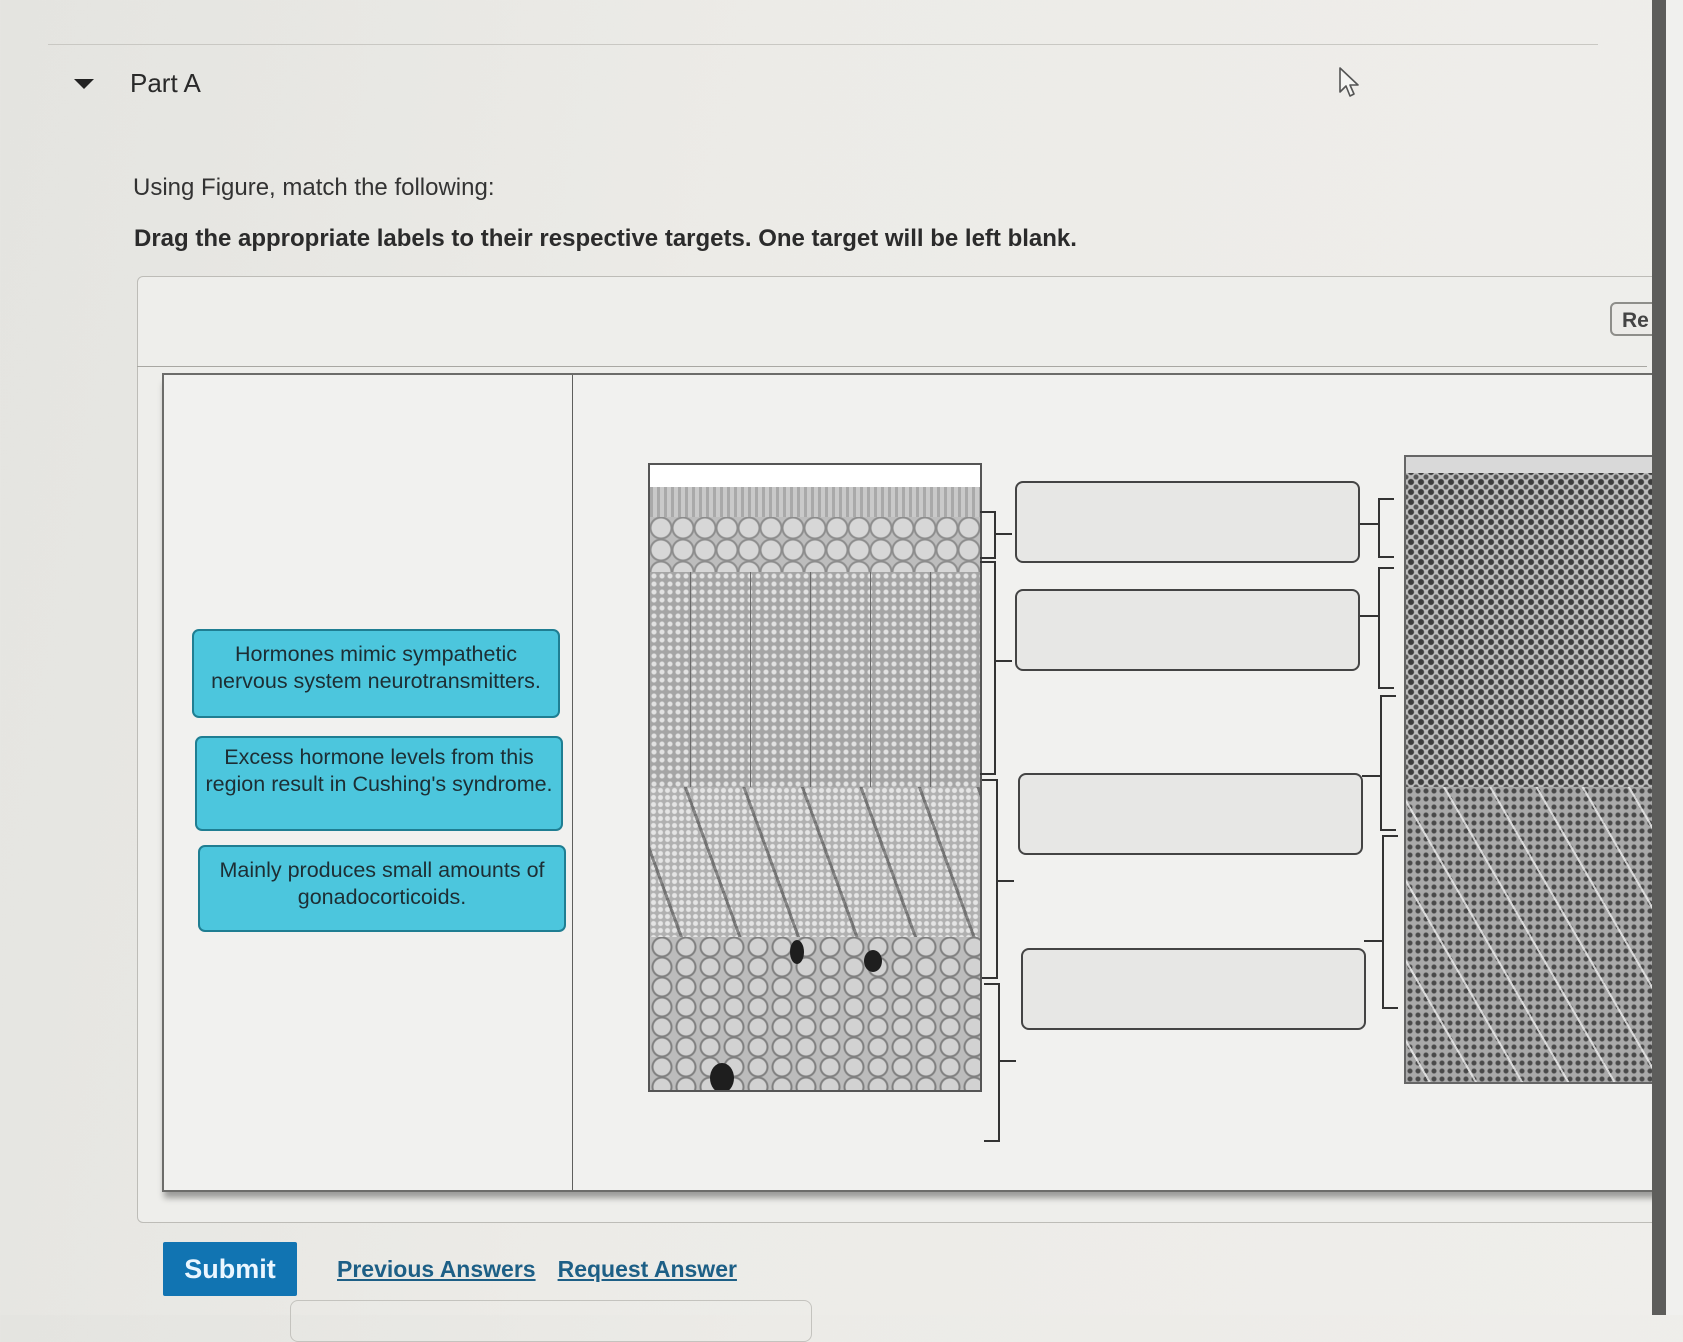 This screenshot has height=1342, width=1683. I want to click on background-edge, so click(1674, 657).